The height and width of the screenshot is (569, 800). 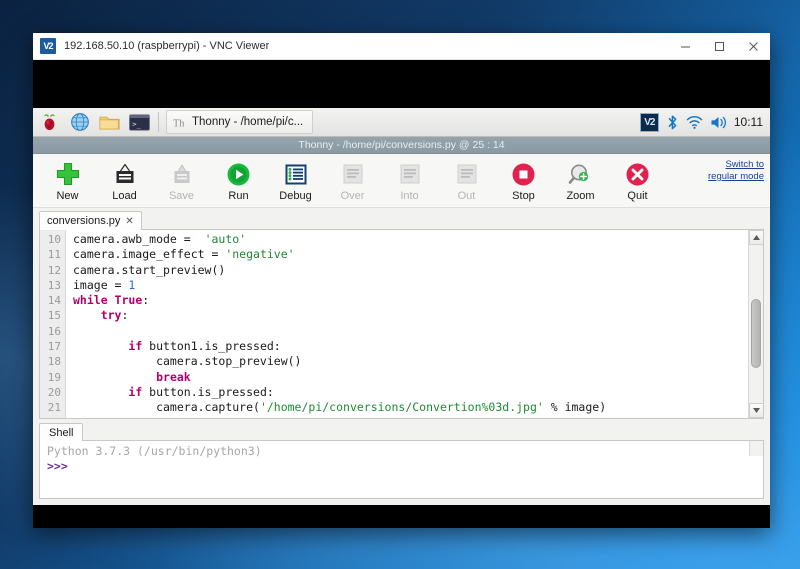 I want to click on editor-tabstrip: conversions.py ✕, so click(x=401, y=219).